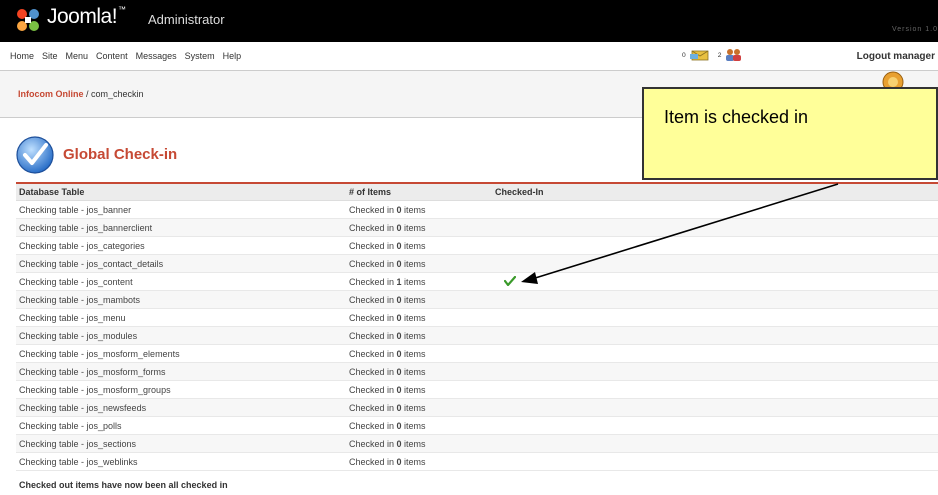  I want to click on table-name-cell: Checking table - jos_content, so click(181, 281).